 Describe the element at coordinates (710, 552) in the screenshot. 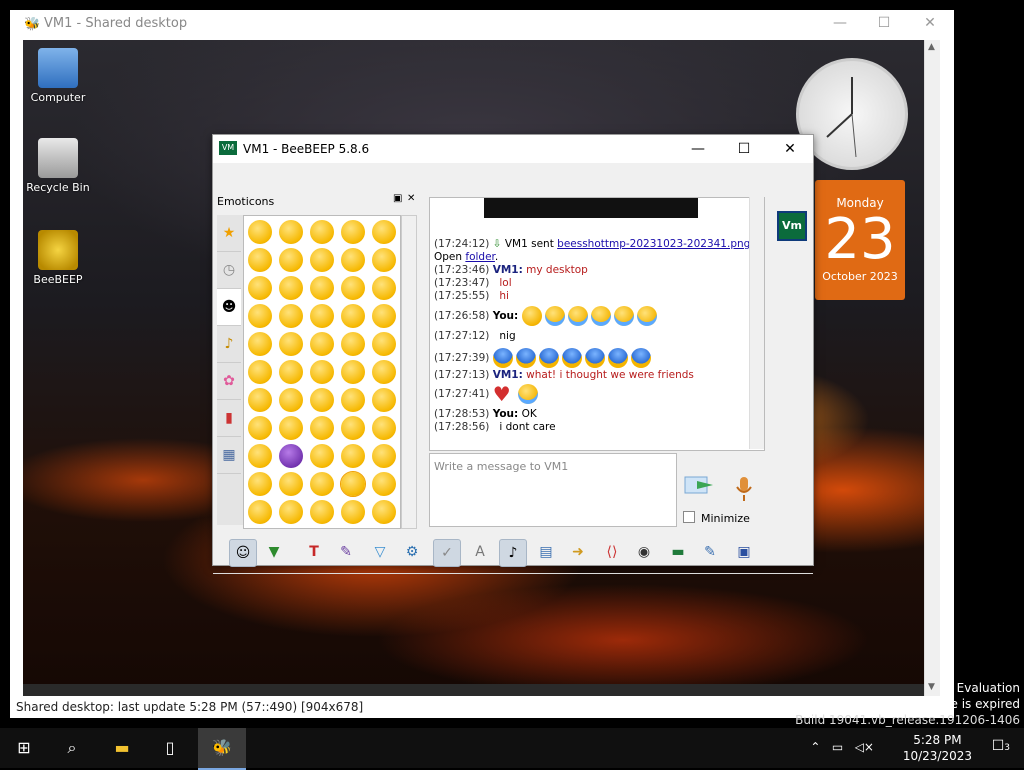

I see `edit-icon: ✎` at that location.